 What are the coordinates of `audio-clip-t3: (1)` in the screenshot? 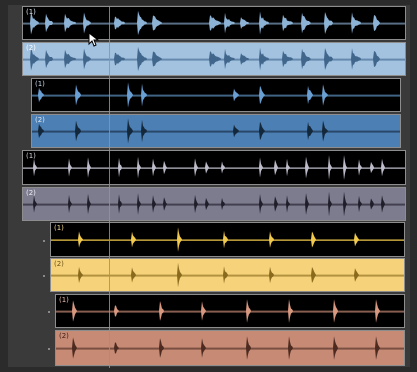 It's located at (216, 95).